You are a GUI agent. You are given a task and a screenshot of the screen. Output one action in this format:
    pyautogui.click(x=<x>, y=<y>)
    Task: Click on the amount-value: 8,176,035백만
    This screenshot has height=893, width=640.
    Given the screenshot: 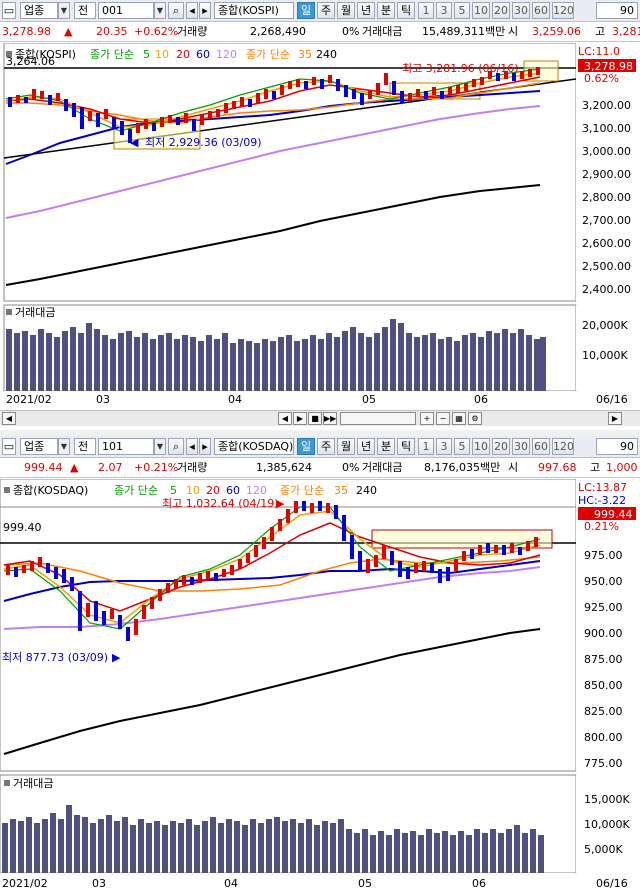 What is the action you would take?
    pyautogui.click(x=462, y=467)
    